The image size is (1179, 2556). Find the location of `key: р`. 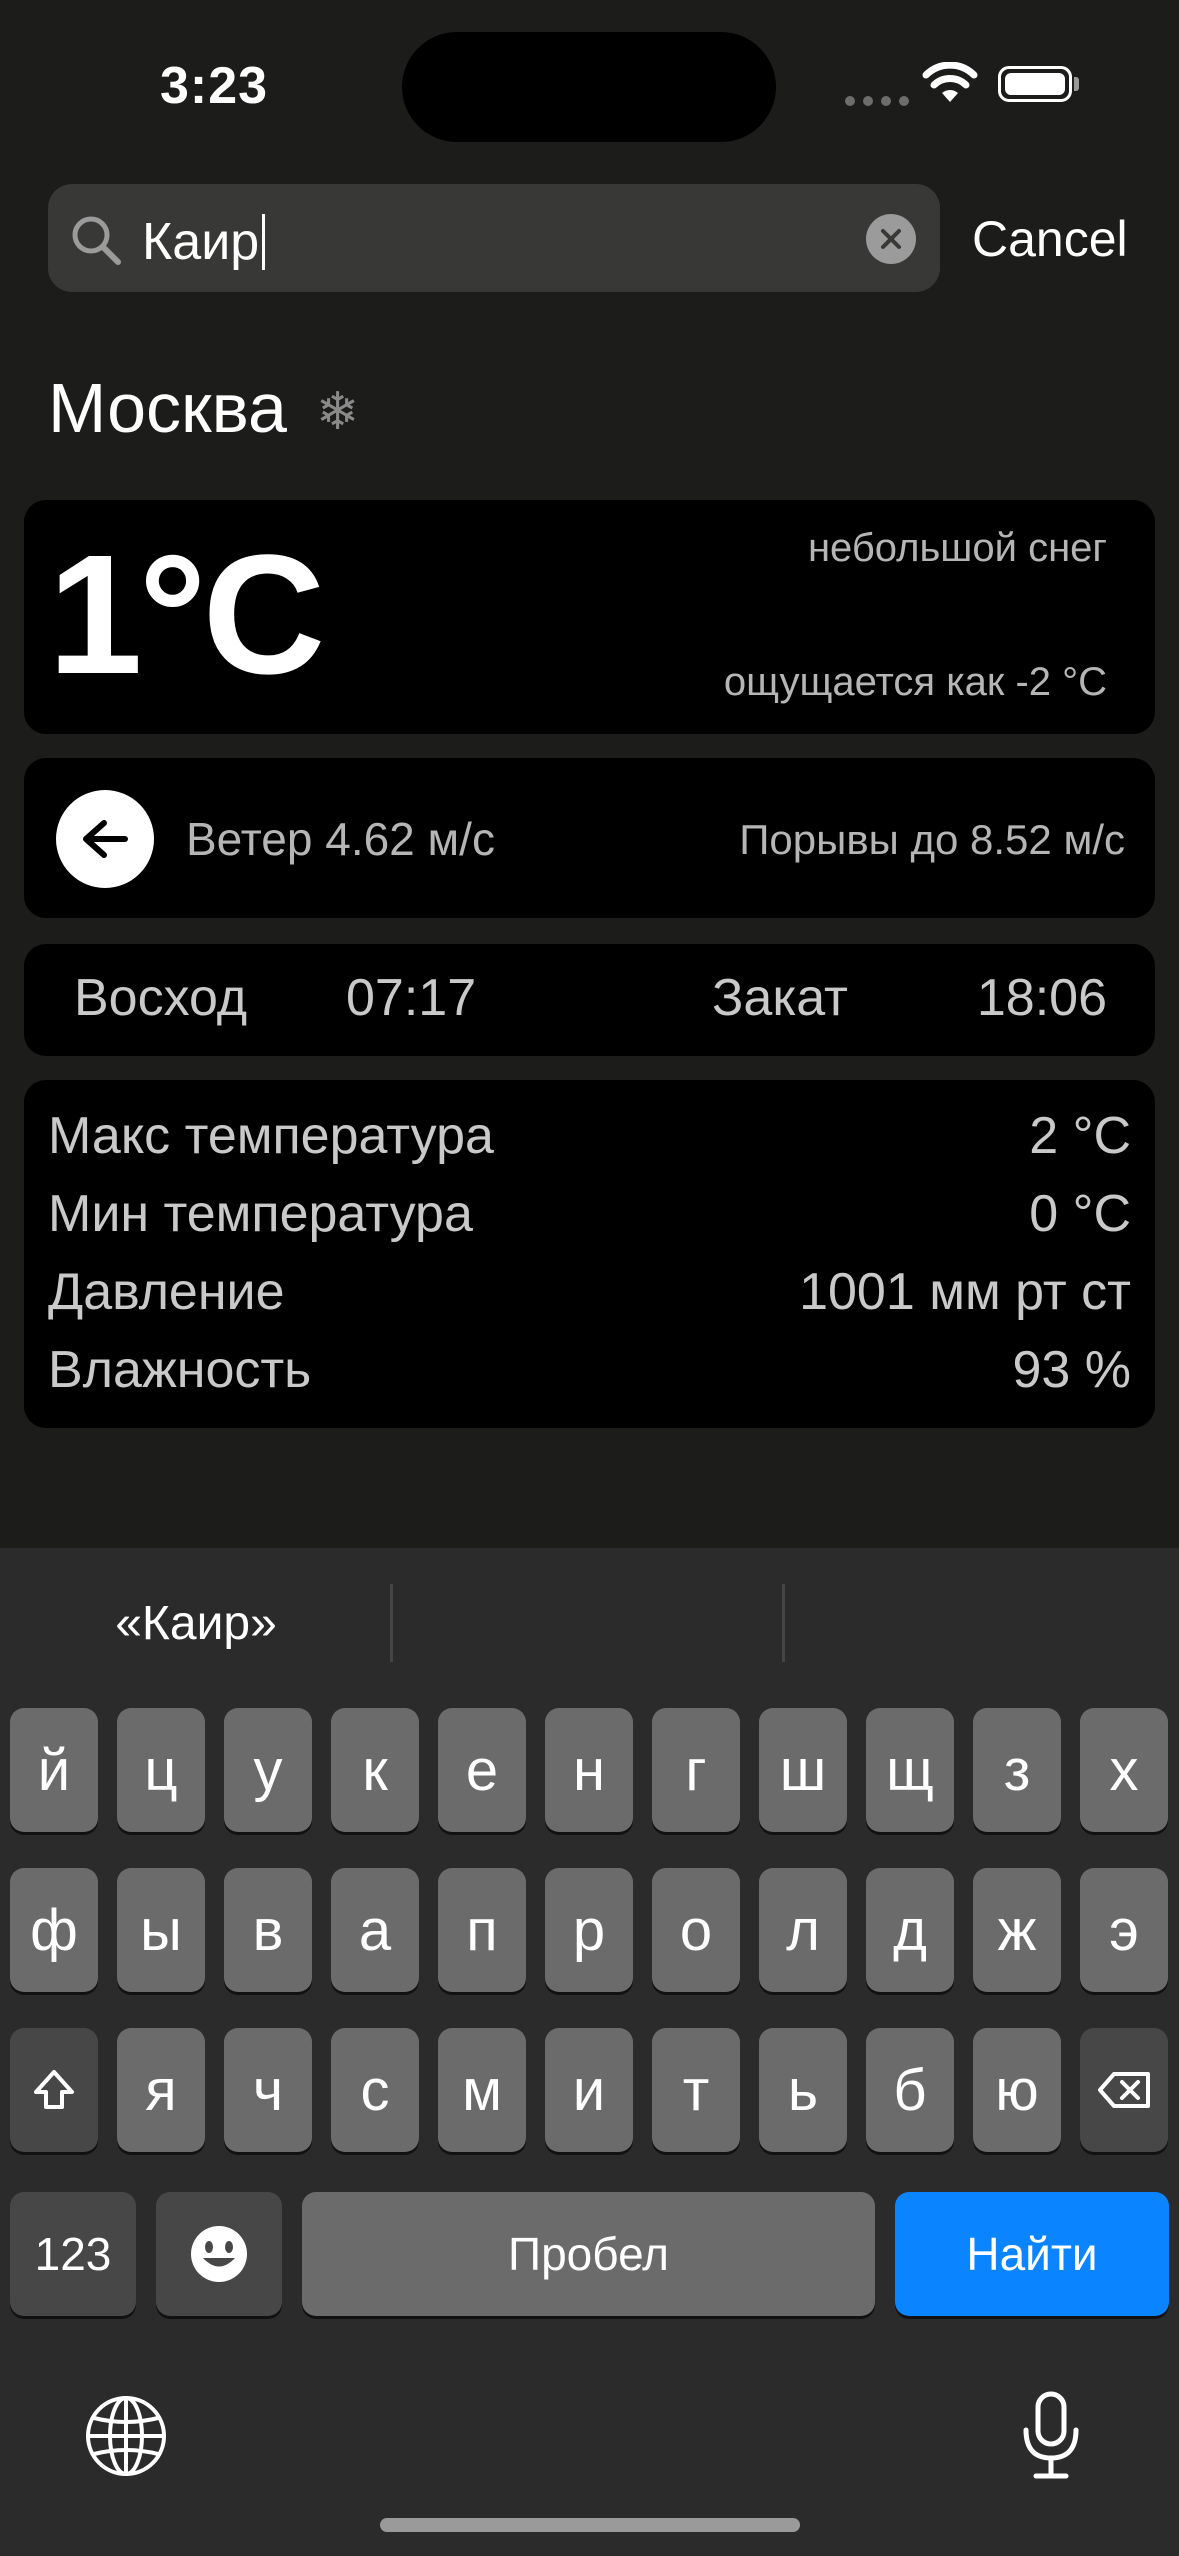

key: р is located at coordinates (589, 1930).